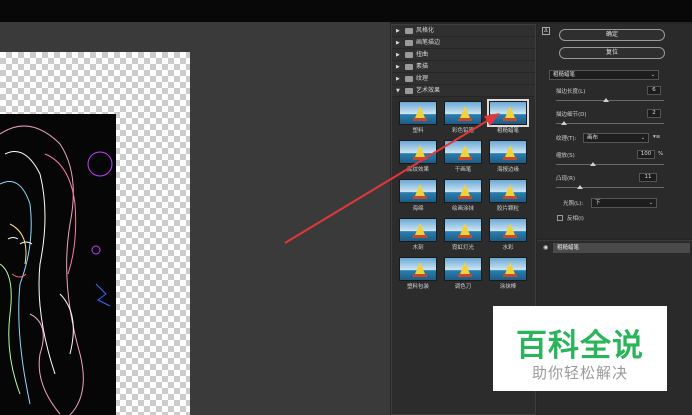 This screenshot has height=415, width=692. Describe the element at coordinates (616, 138) in the screenshot. I see `texture-select: 画布 ⌄` at that location.